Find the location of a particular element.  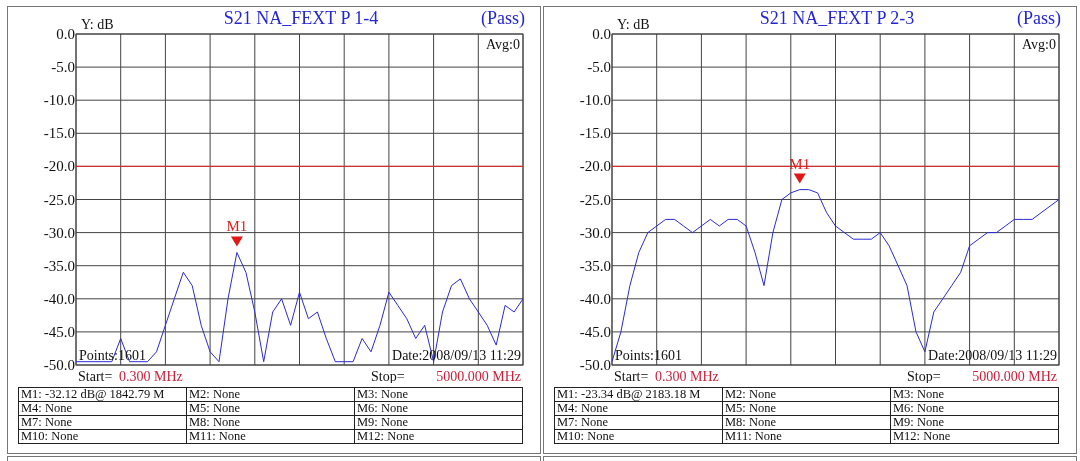

table-cell: M1: -23.34 dB@ 2183.18 M is located at coordinates (638, 394).